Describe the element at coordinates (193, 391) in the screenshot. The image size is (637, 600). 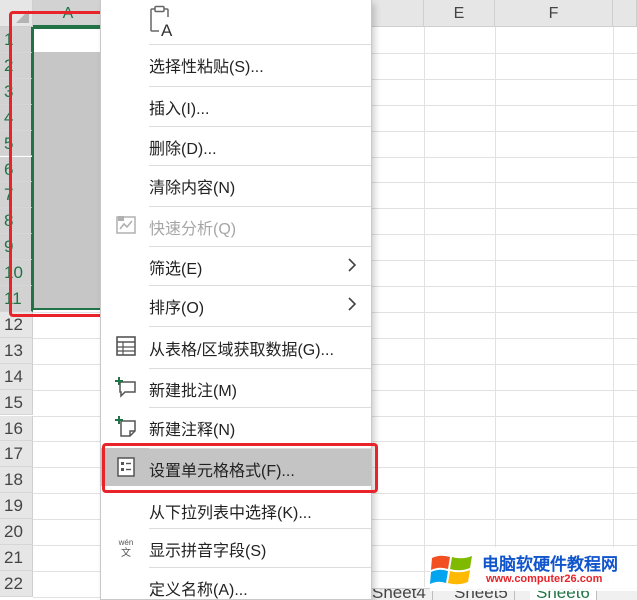
I see `menu-item-label: 新建批注(M)` at that location.